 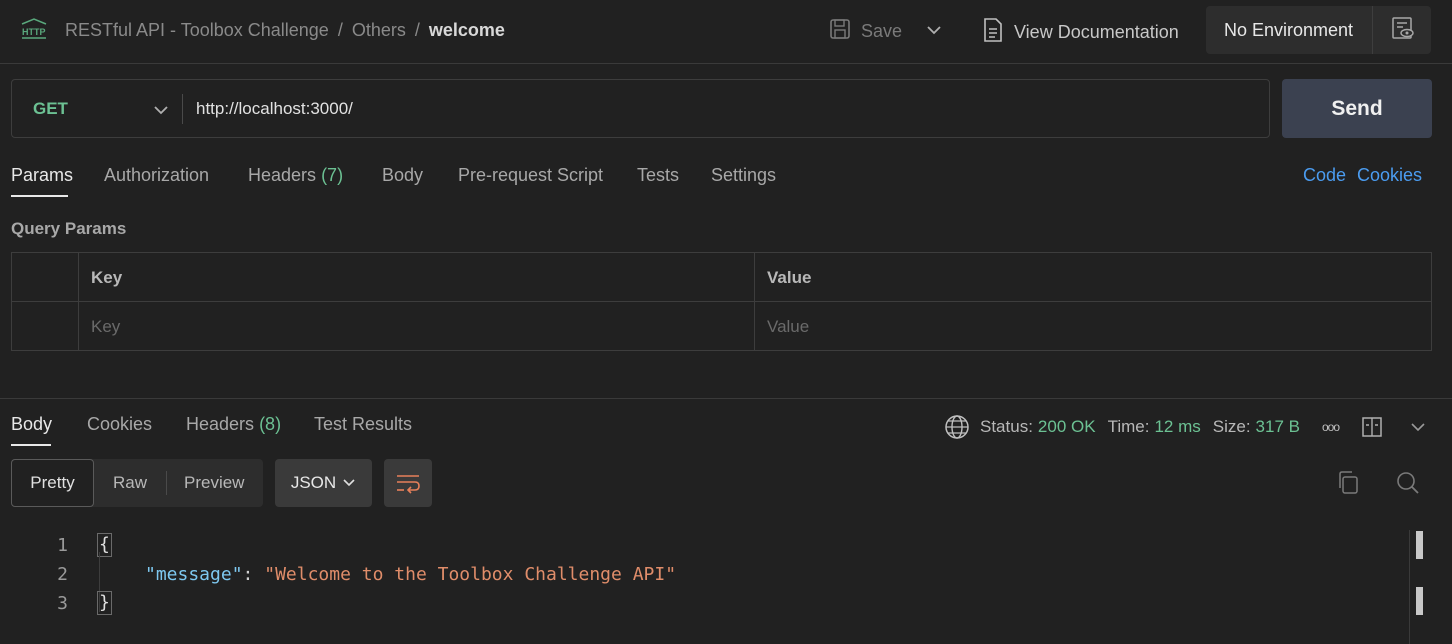 What do you see at coordinates (105, 327) in the screenshot?
I see `key-input: Key` at bounding box center [105, 327].